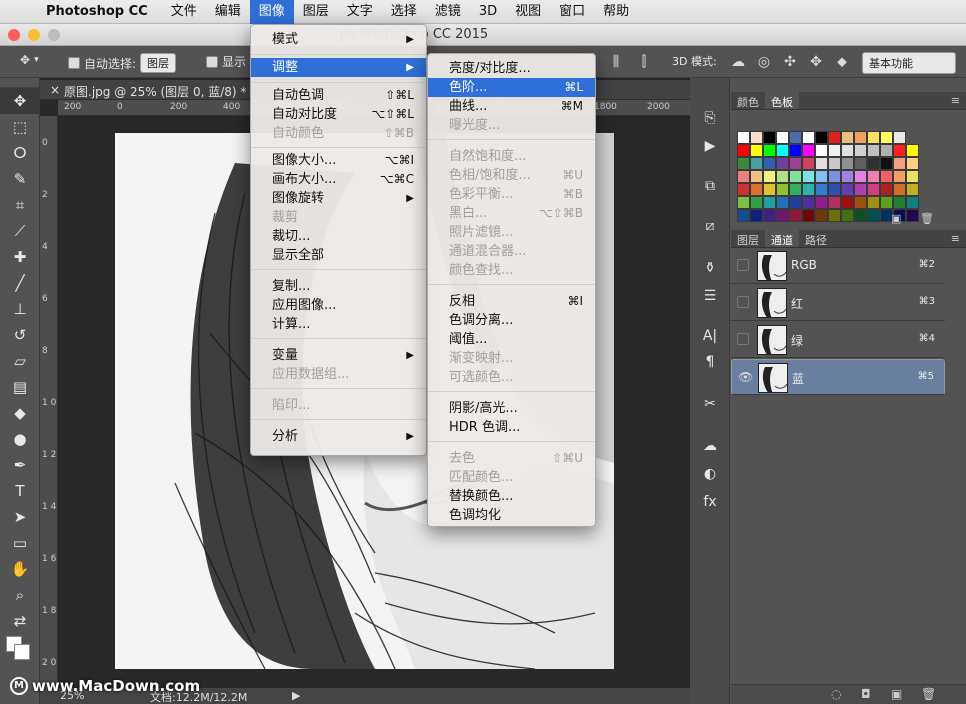 This screenshot has width=966, height=704. What do you see at coordinates (20, 517) in the screenshot?
I see `path-select-icon: ➤` at bounding box center [20, 517].